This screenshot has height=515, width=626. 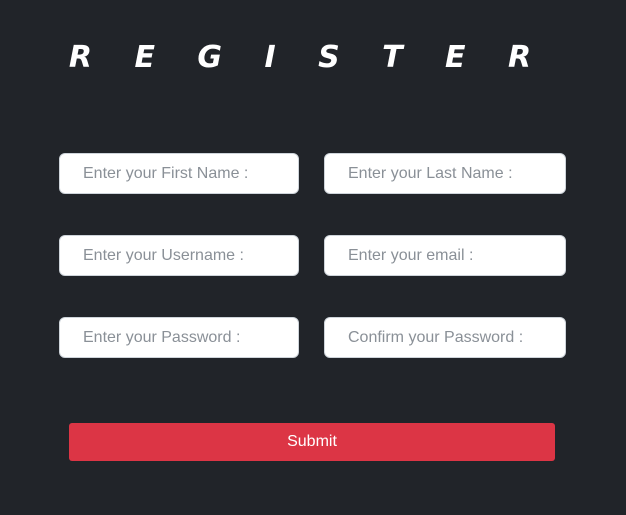 What do you see at coordinates (179, 255) in the screenshot?
I see `username-input` at bounding box center [179, 255].